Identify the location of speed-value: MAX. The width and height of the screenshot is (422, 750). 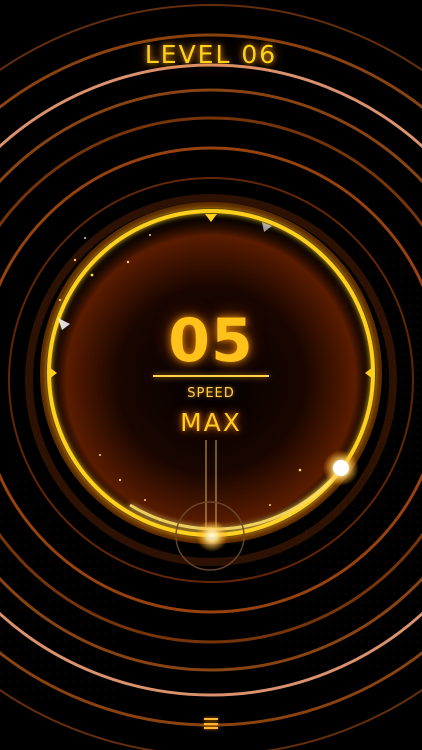
(211, 422).